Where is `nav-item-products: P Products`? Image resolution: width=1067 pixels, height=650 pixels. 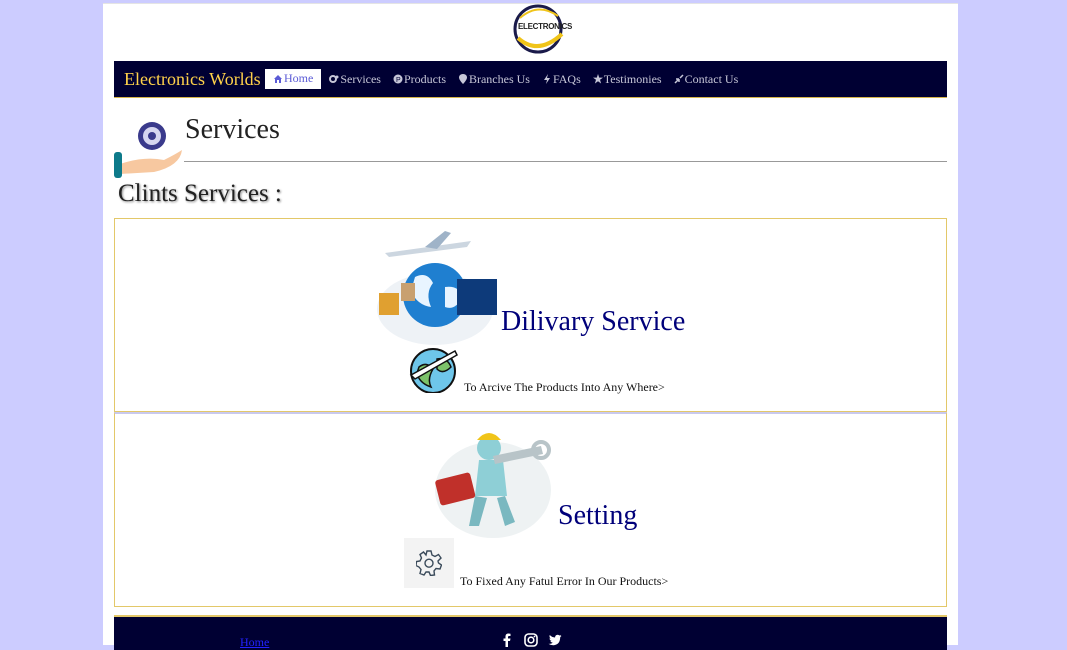 nav-item-products: P Products is located at coordinates (419, 79).